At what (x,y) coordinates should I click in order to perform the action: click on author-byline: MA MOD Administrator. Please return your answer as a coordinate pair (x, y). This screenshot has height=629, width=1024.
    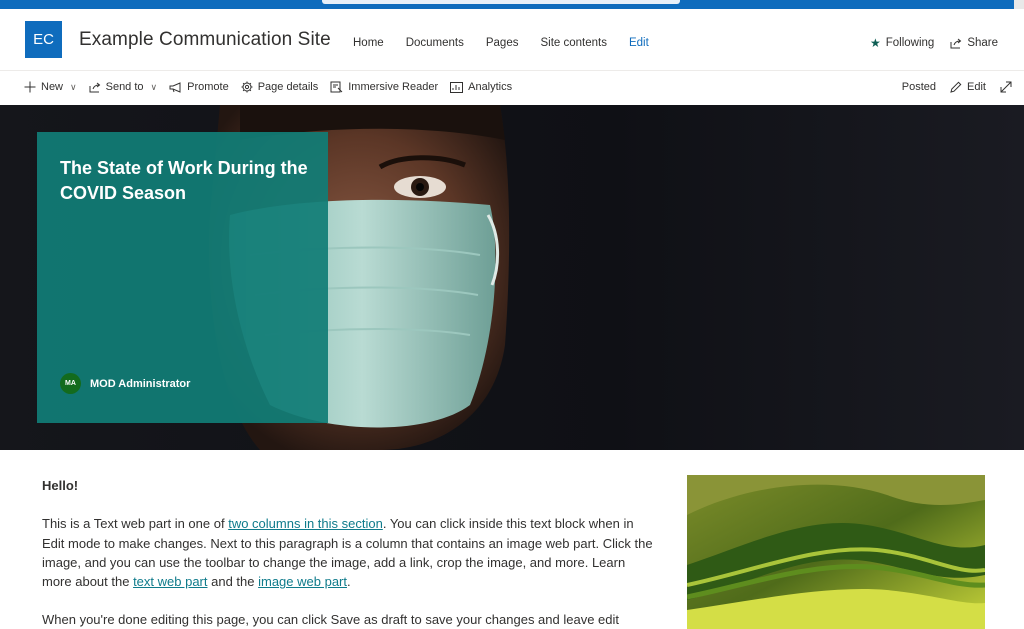
    Looking at the image, I should click on (125, 383).